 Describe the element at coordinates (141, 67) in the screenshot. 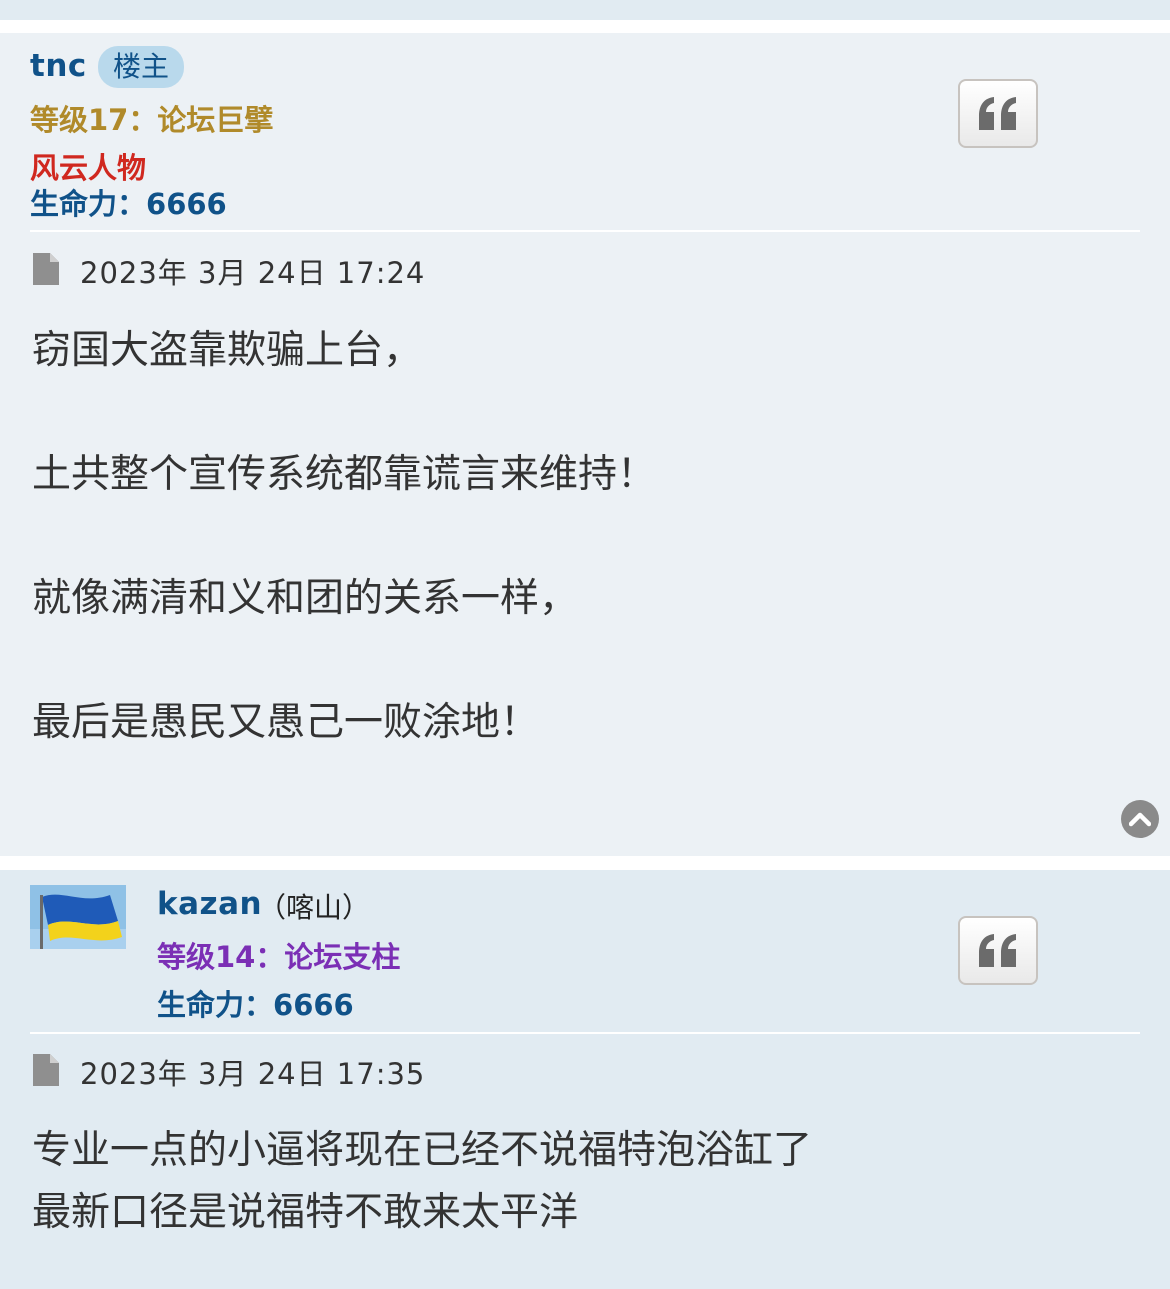

I see `op-badge: 楼主` at that location.